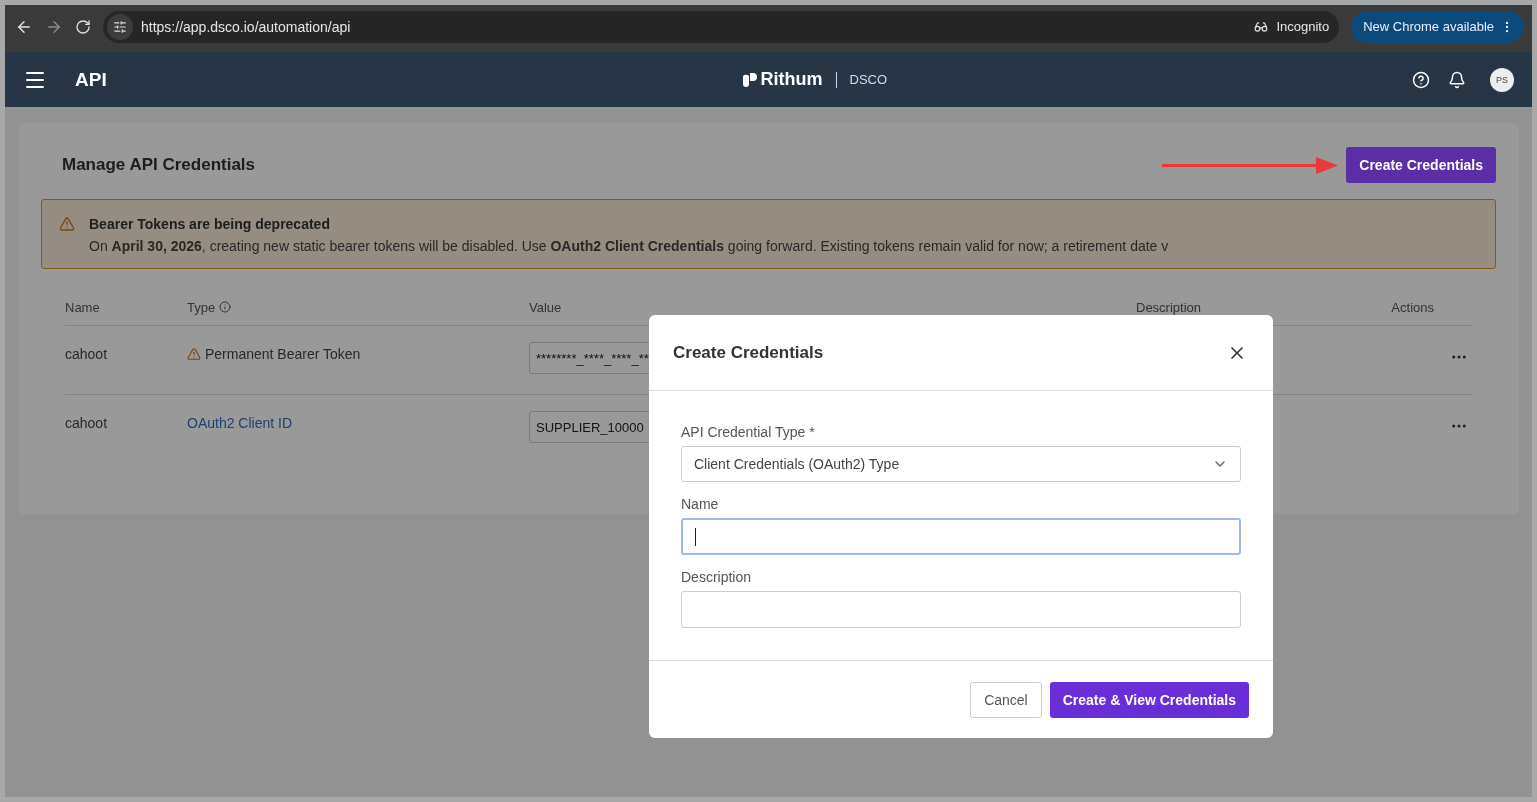  What do you see at coordinates (721, 26) in the screenshot?
I see `address-bar: https://app.dsco.io/automation/api Incognito` at bounding box center [721, 26].